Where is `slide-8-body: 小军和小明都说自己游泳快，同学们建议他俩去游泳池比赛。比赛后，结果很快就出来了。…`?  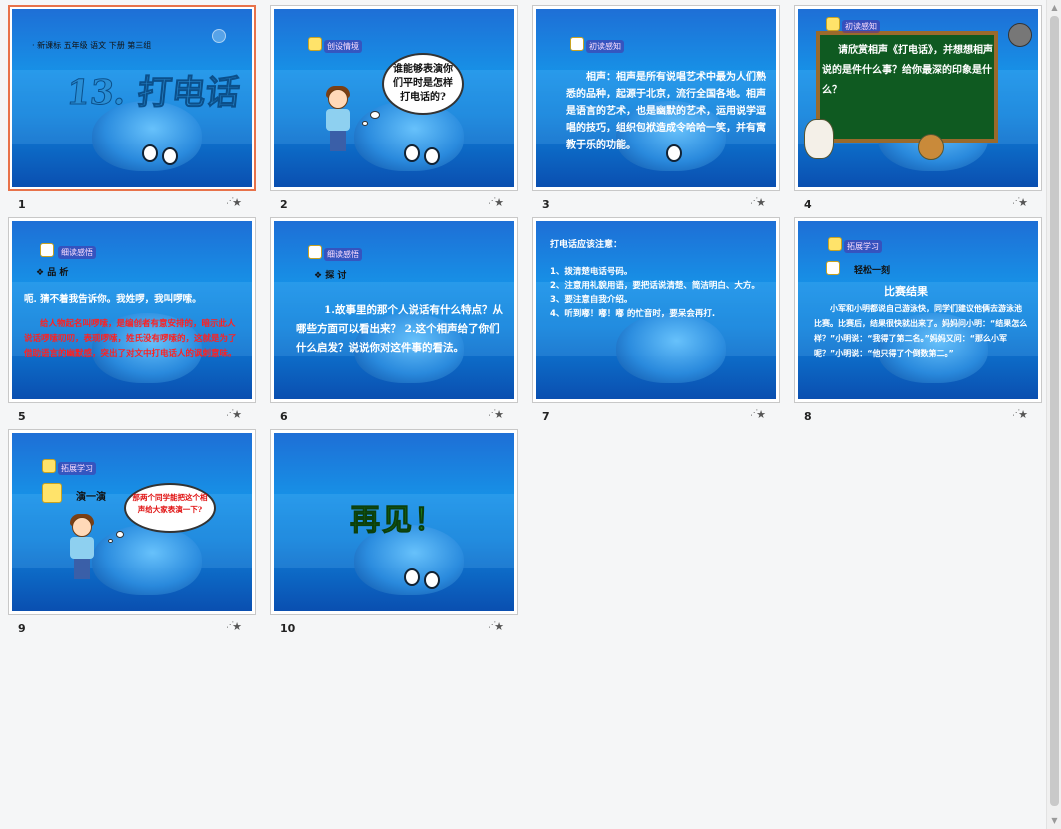
slide-8-body: 小军和小明都说自己游泳快，同学们建议他俩去游泳池比赛。比赛后，结果很快就出来了。… is located at coordinates (921, 331).